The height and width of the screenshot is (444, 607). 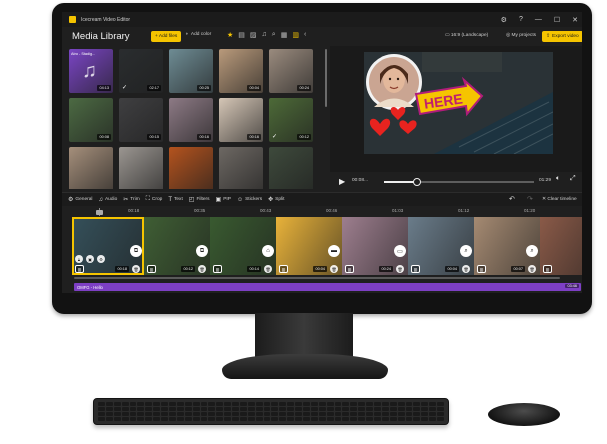 What do you see at coordinates (166, 36) in the screenshot?
I see `add-files-button: + Add files` at bounding box center [166, 36].